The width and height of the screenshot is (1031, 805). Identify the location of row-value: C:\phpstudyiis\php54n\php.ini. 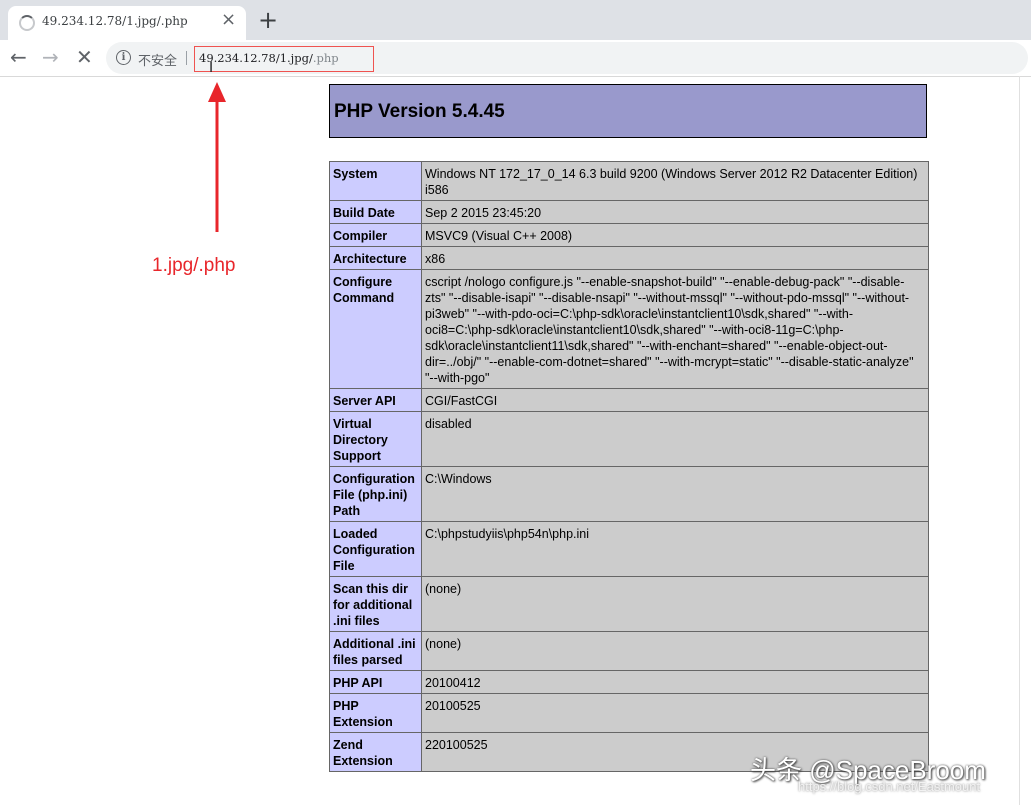
(675, 549).